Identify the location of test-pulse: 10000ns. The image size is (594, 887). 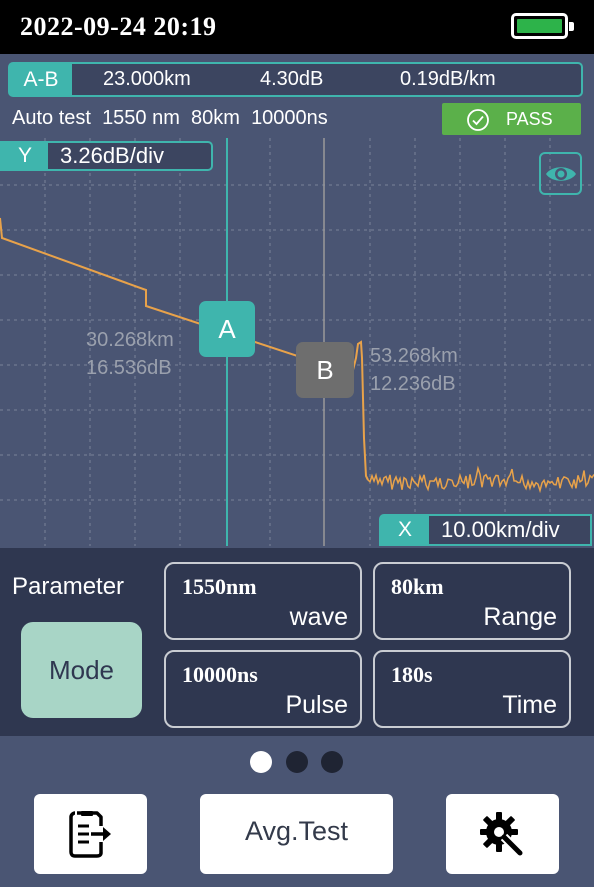
(289, 118).